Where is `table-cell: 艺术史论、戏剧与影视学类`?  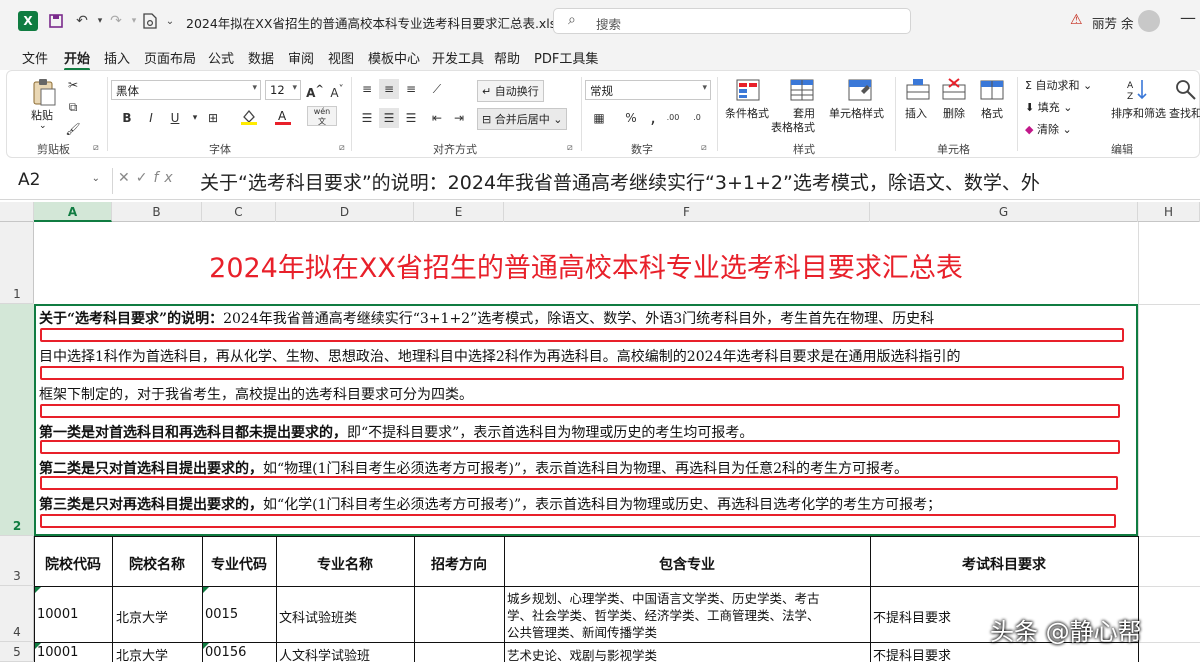
table-cell: 艺术史论、戏剧与影视学类 is located at coordinates (688, 654).